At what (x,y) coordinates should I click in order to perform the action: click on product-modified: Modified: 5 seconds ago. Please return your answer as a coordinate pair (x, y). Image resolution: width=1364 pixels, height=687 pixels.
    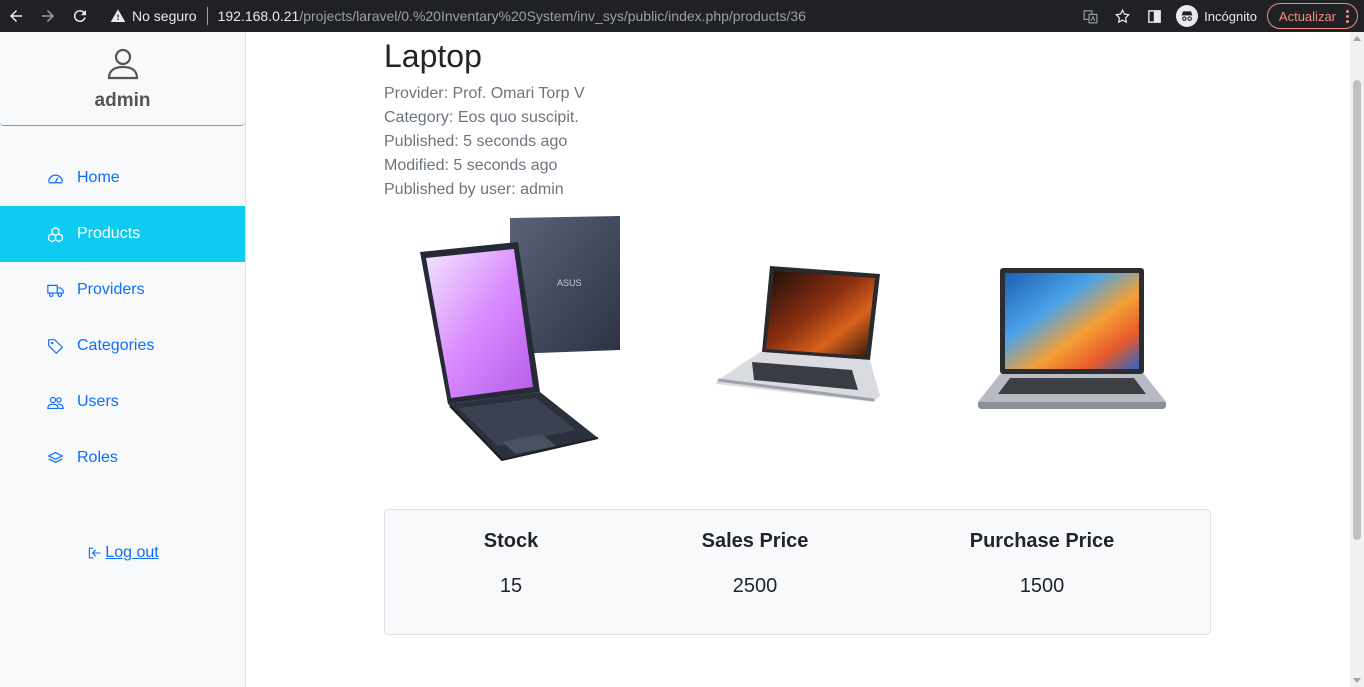
    Looking at the image, I should click on (471, 165).